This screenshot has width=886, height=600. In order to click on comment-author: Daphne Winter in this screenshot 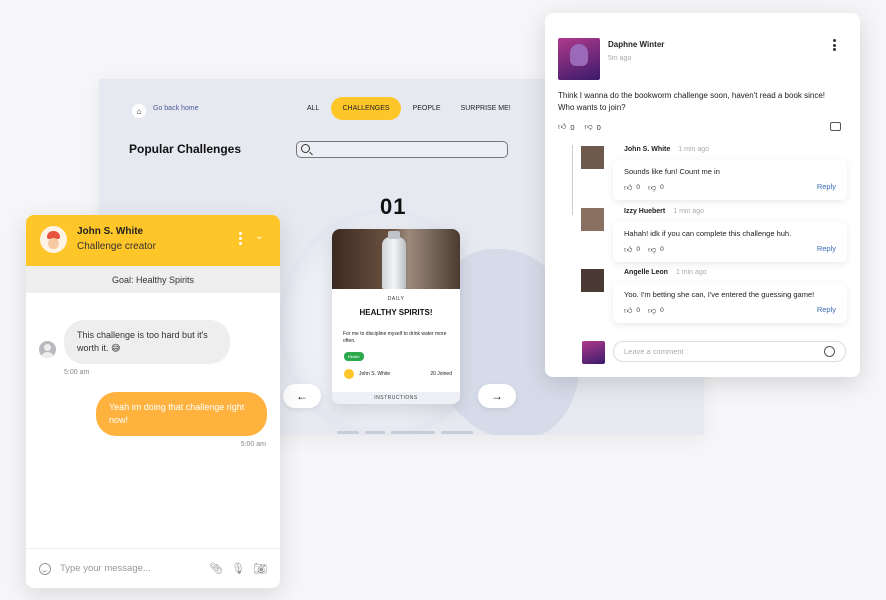, I will do `click(636, 44)`.